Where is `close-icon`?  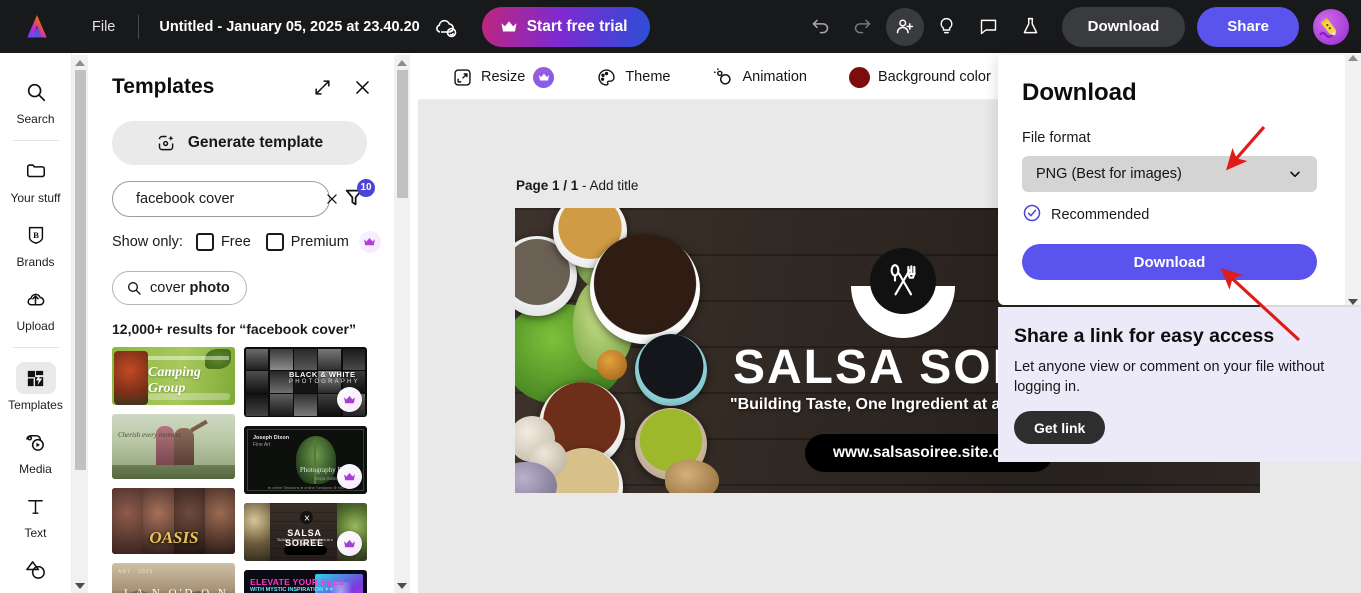 close-icon is located at coordinates (362, 87).